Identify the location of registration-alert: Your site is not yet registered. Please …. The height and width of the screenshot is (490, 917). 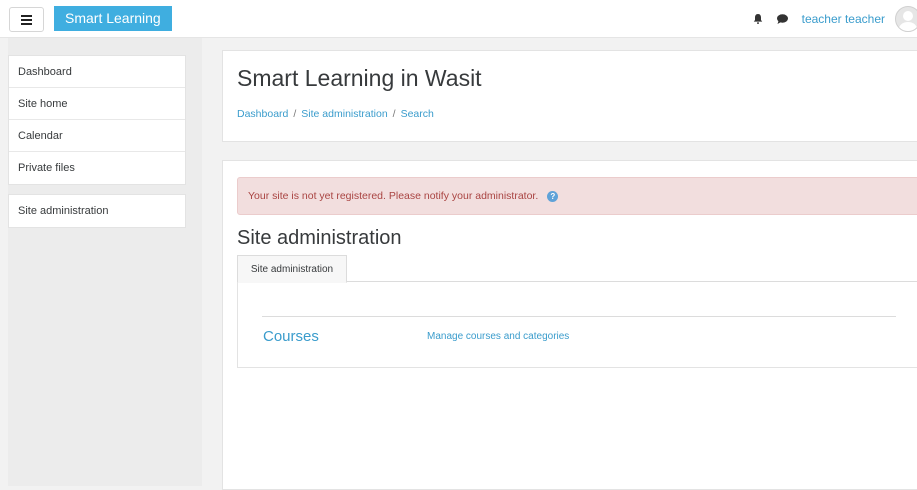
(577, 196).